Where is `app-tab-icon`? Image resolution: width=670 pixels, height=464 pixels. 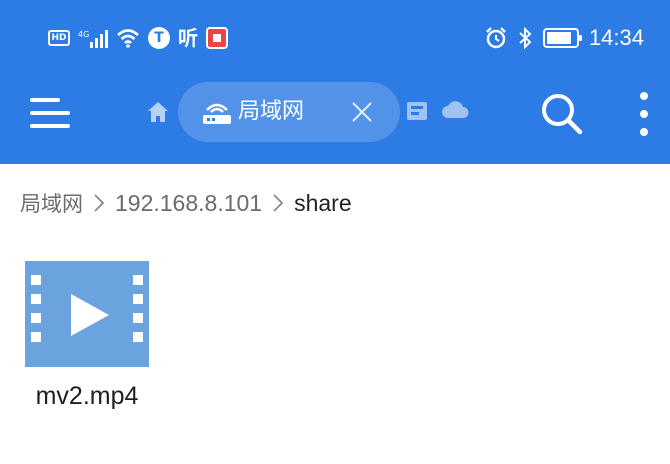 app-tab-icon is located at coordinates (417, 111).